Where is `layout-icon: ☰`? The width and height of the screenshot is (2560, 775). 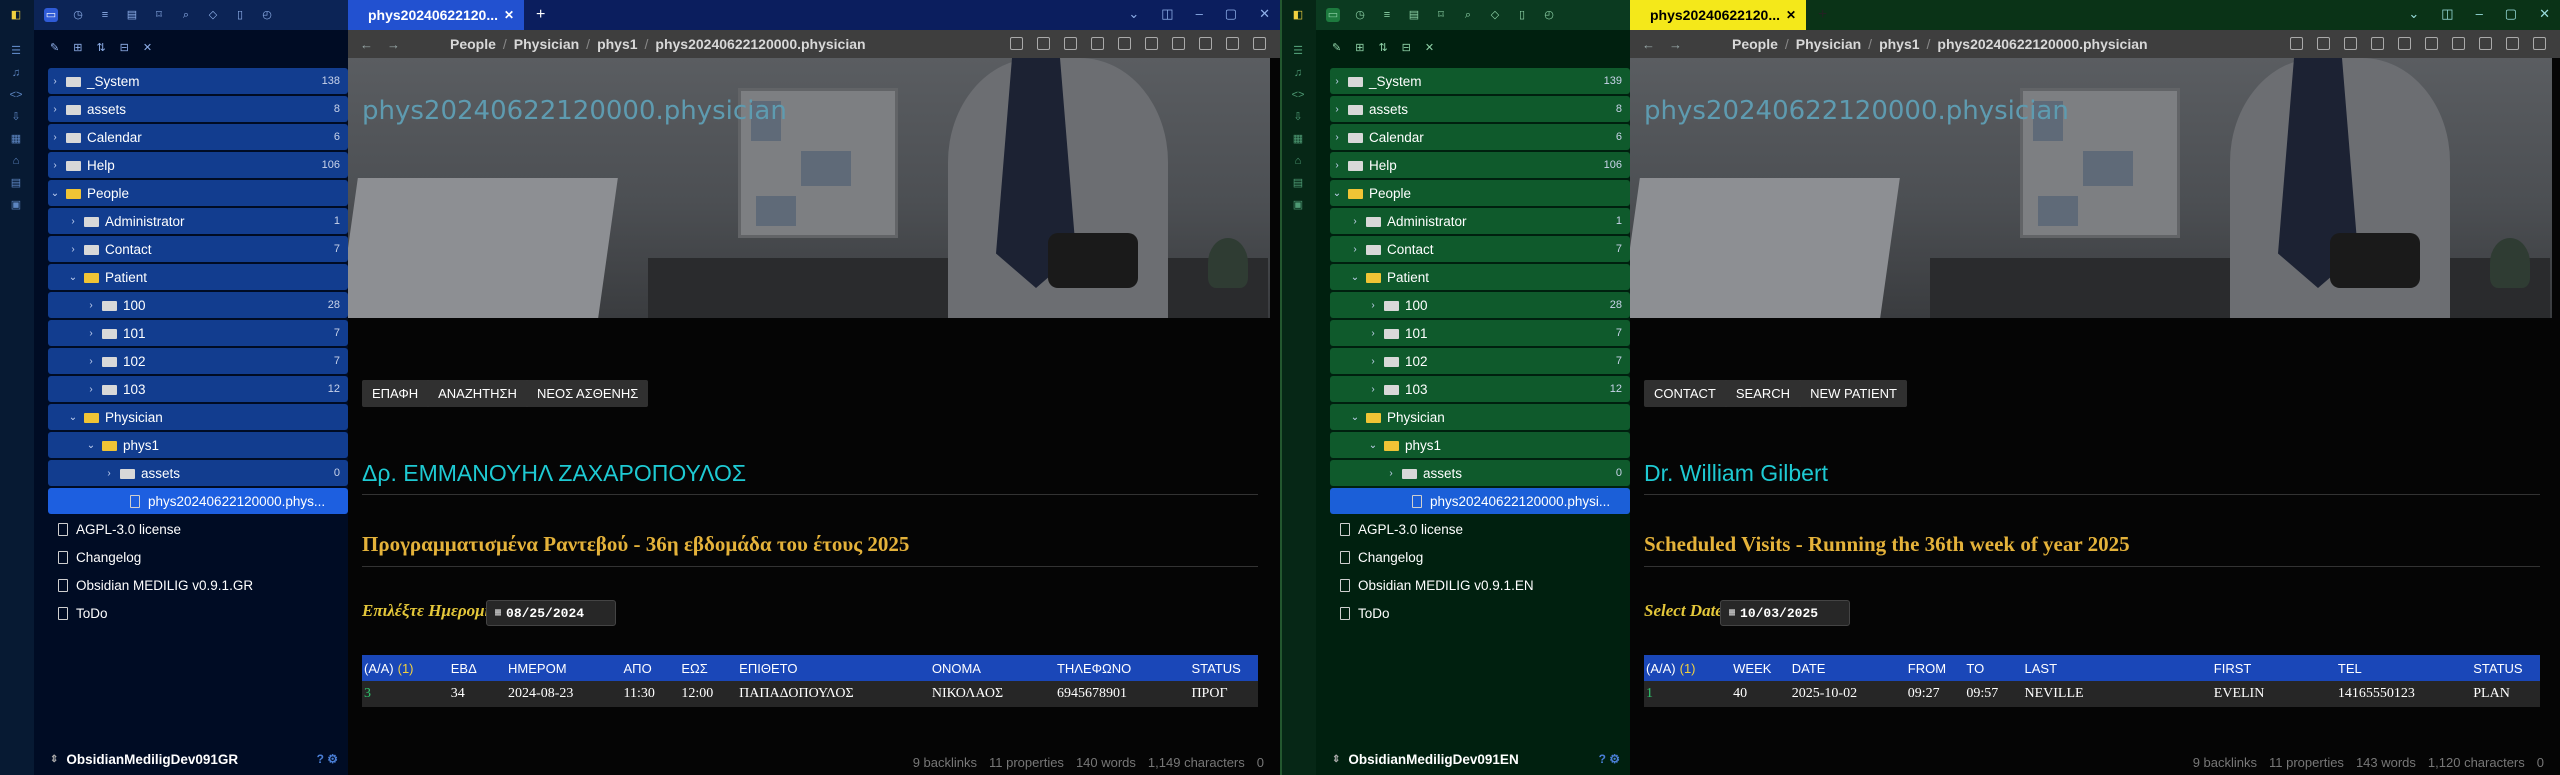
layout-icon: ☰ is located at coordinates (1298, 51).